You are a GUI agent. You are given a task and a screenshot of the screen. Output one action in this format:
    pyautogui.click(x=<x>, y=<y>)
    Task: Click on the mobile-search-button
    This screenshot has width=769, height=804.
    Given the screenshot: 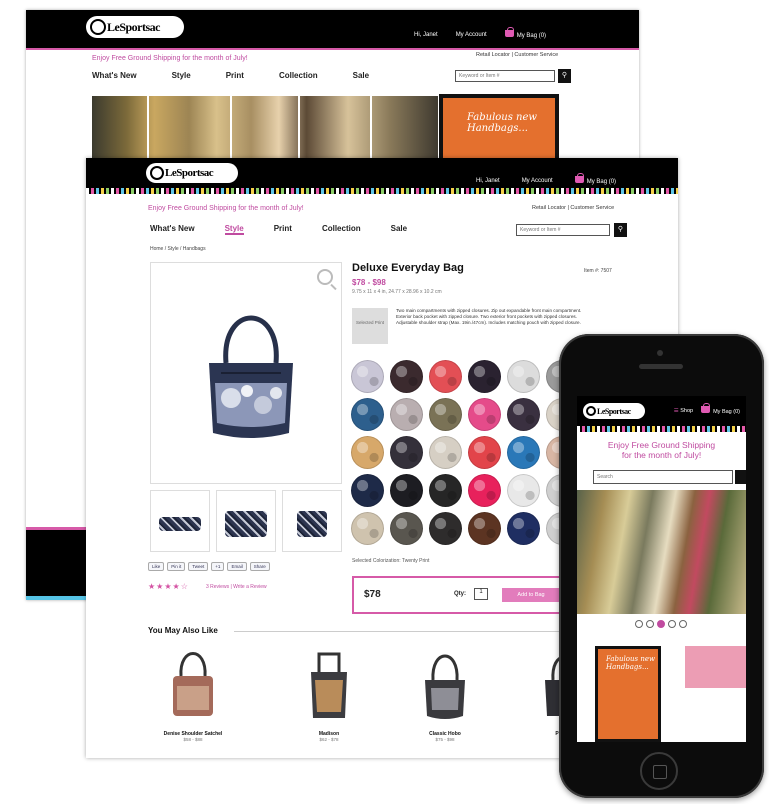 What is the action you would take?
    pyautogui.click(x=740, y=477)
    